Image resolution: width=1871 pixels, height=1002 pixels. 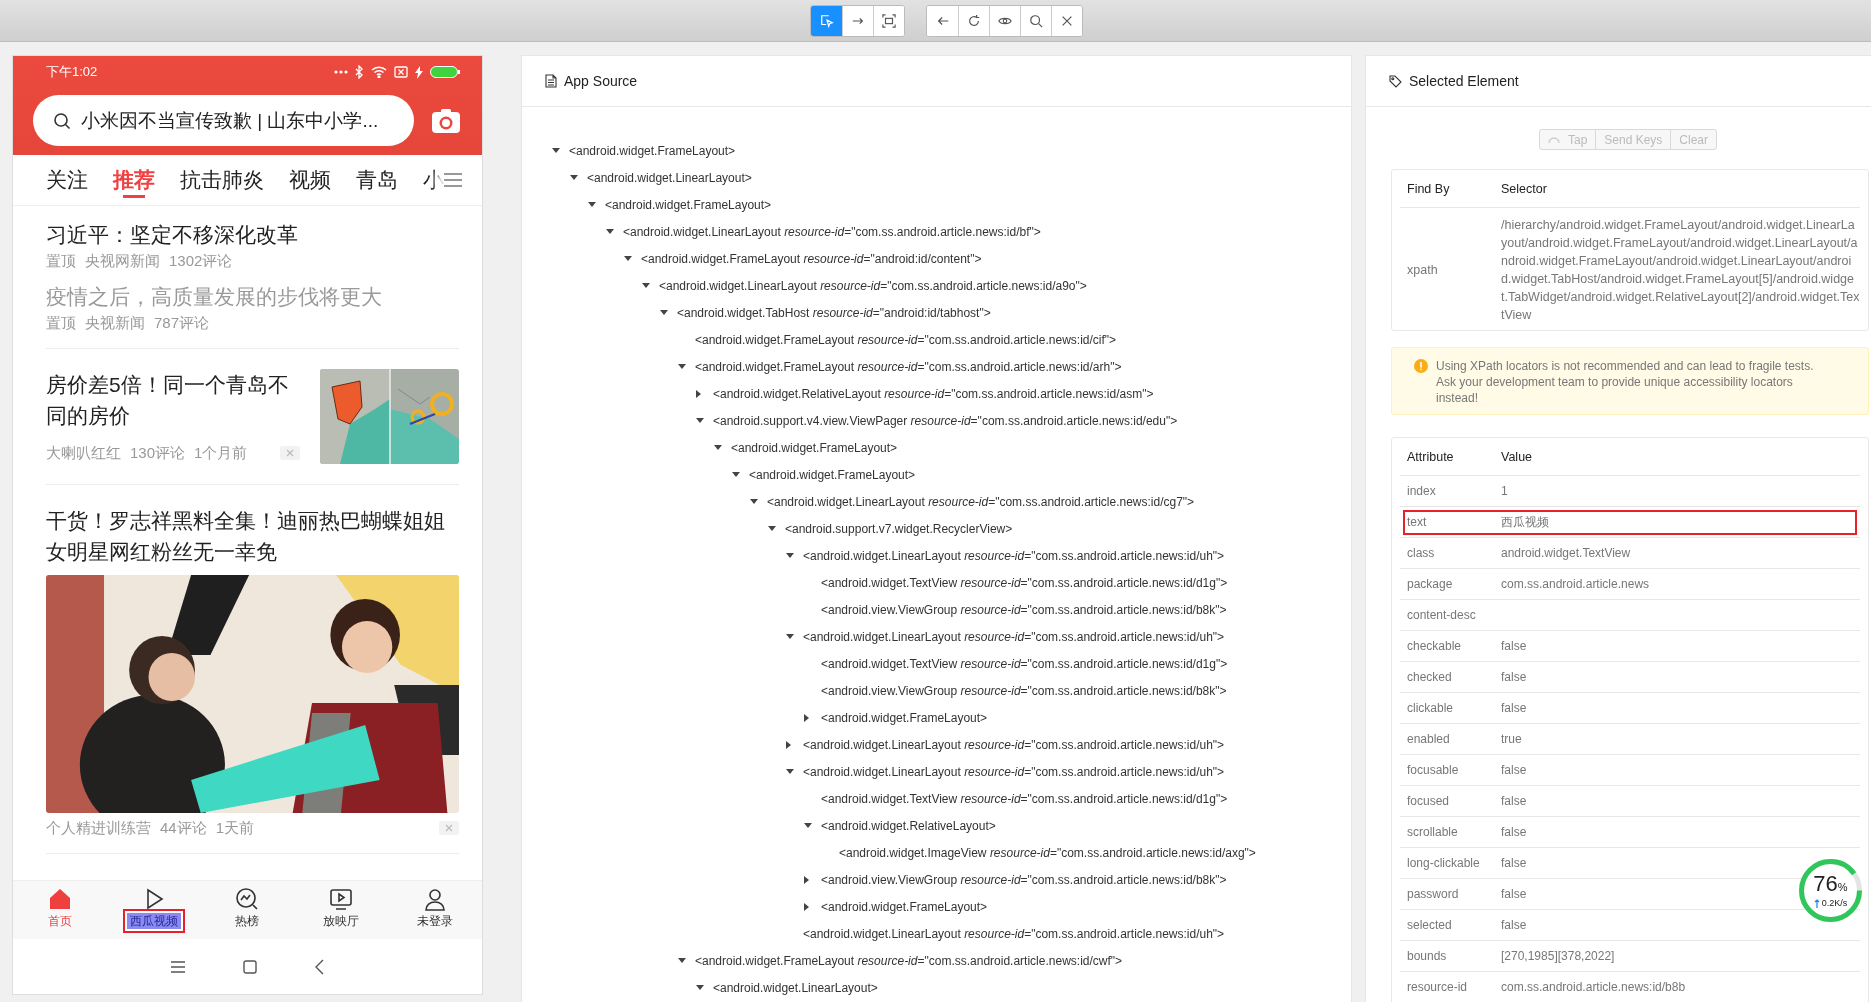 What do you see at coordinates (1558, 956) in the screenshot?
I see `table-cell: [270,1985][378,2022]` at bounding box center [1558, 956].